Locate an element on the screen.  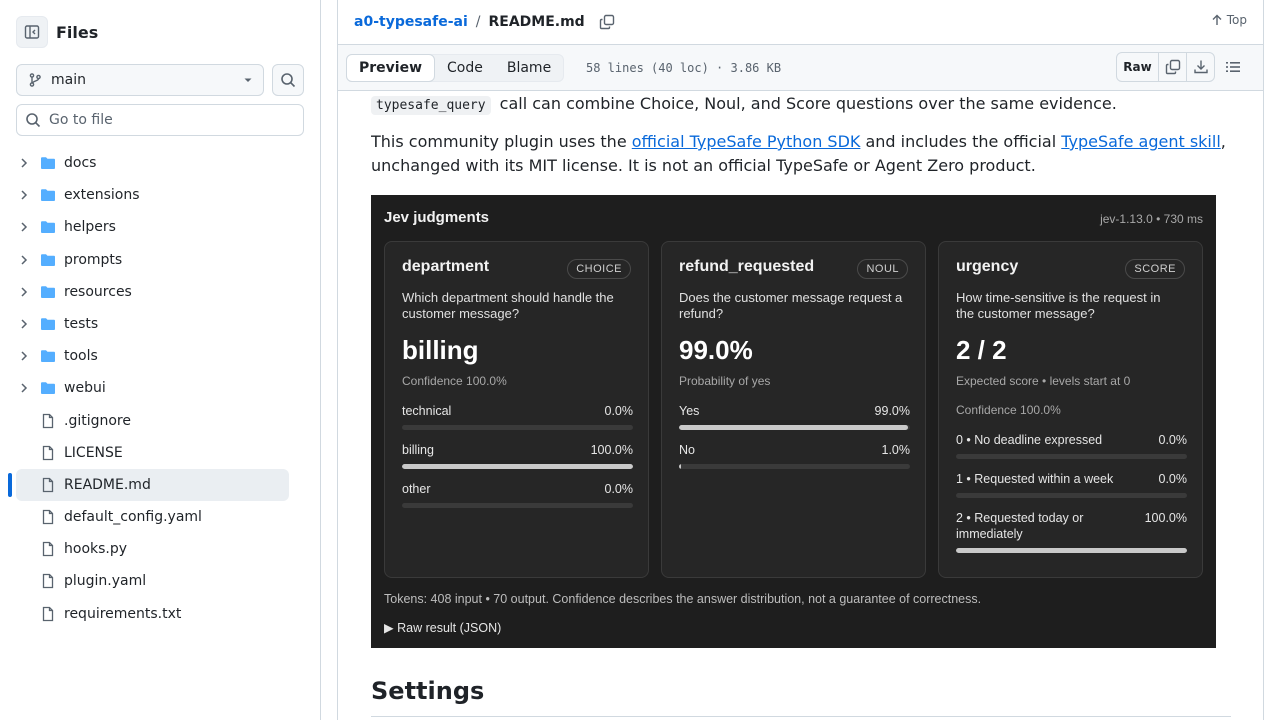
tree-file: LICENSE is located at coordinates (160, 453).